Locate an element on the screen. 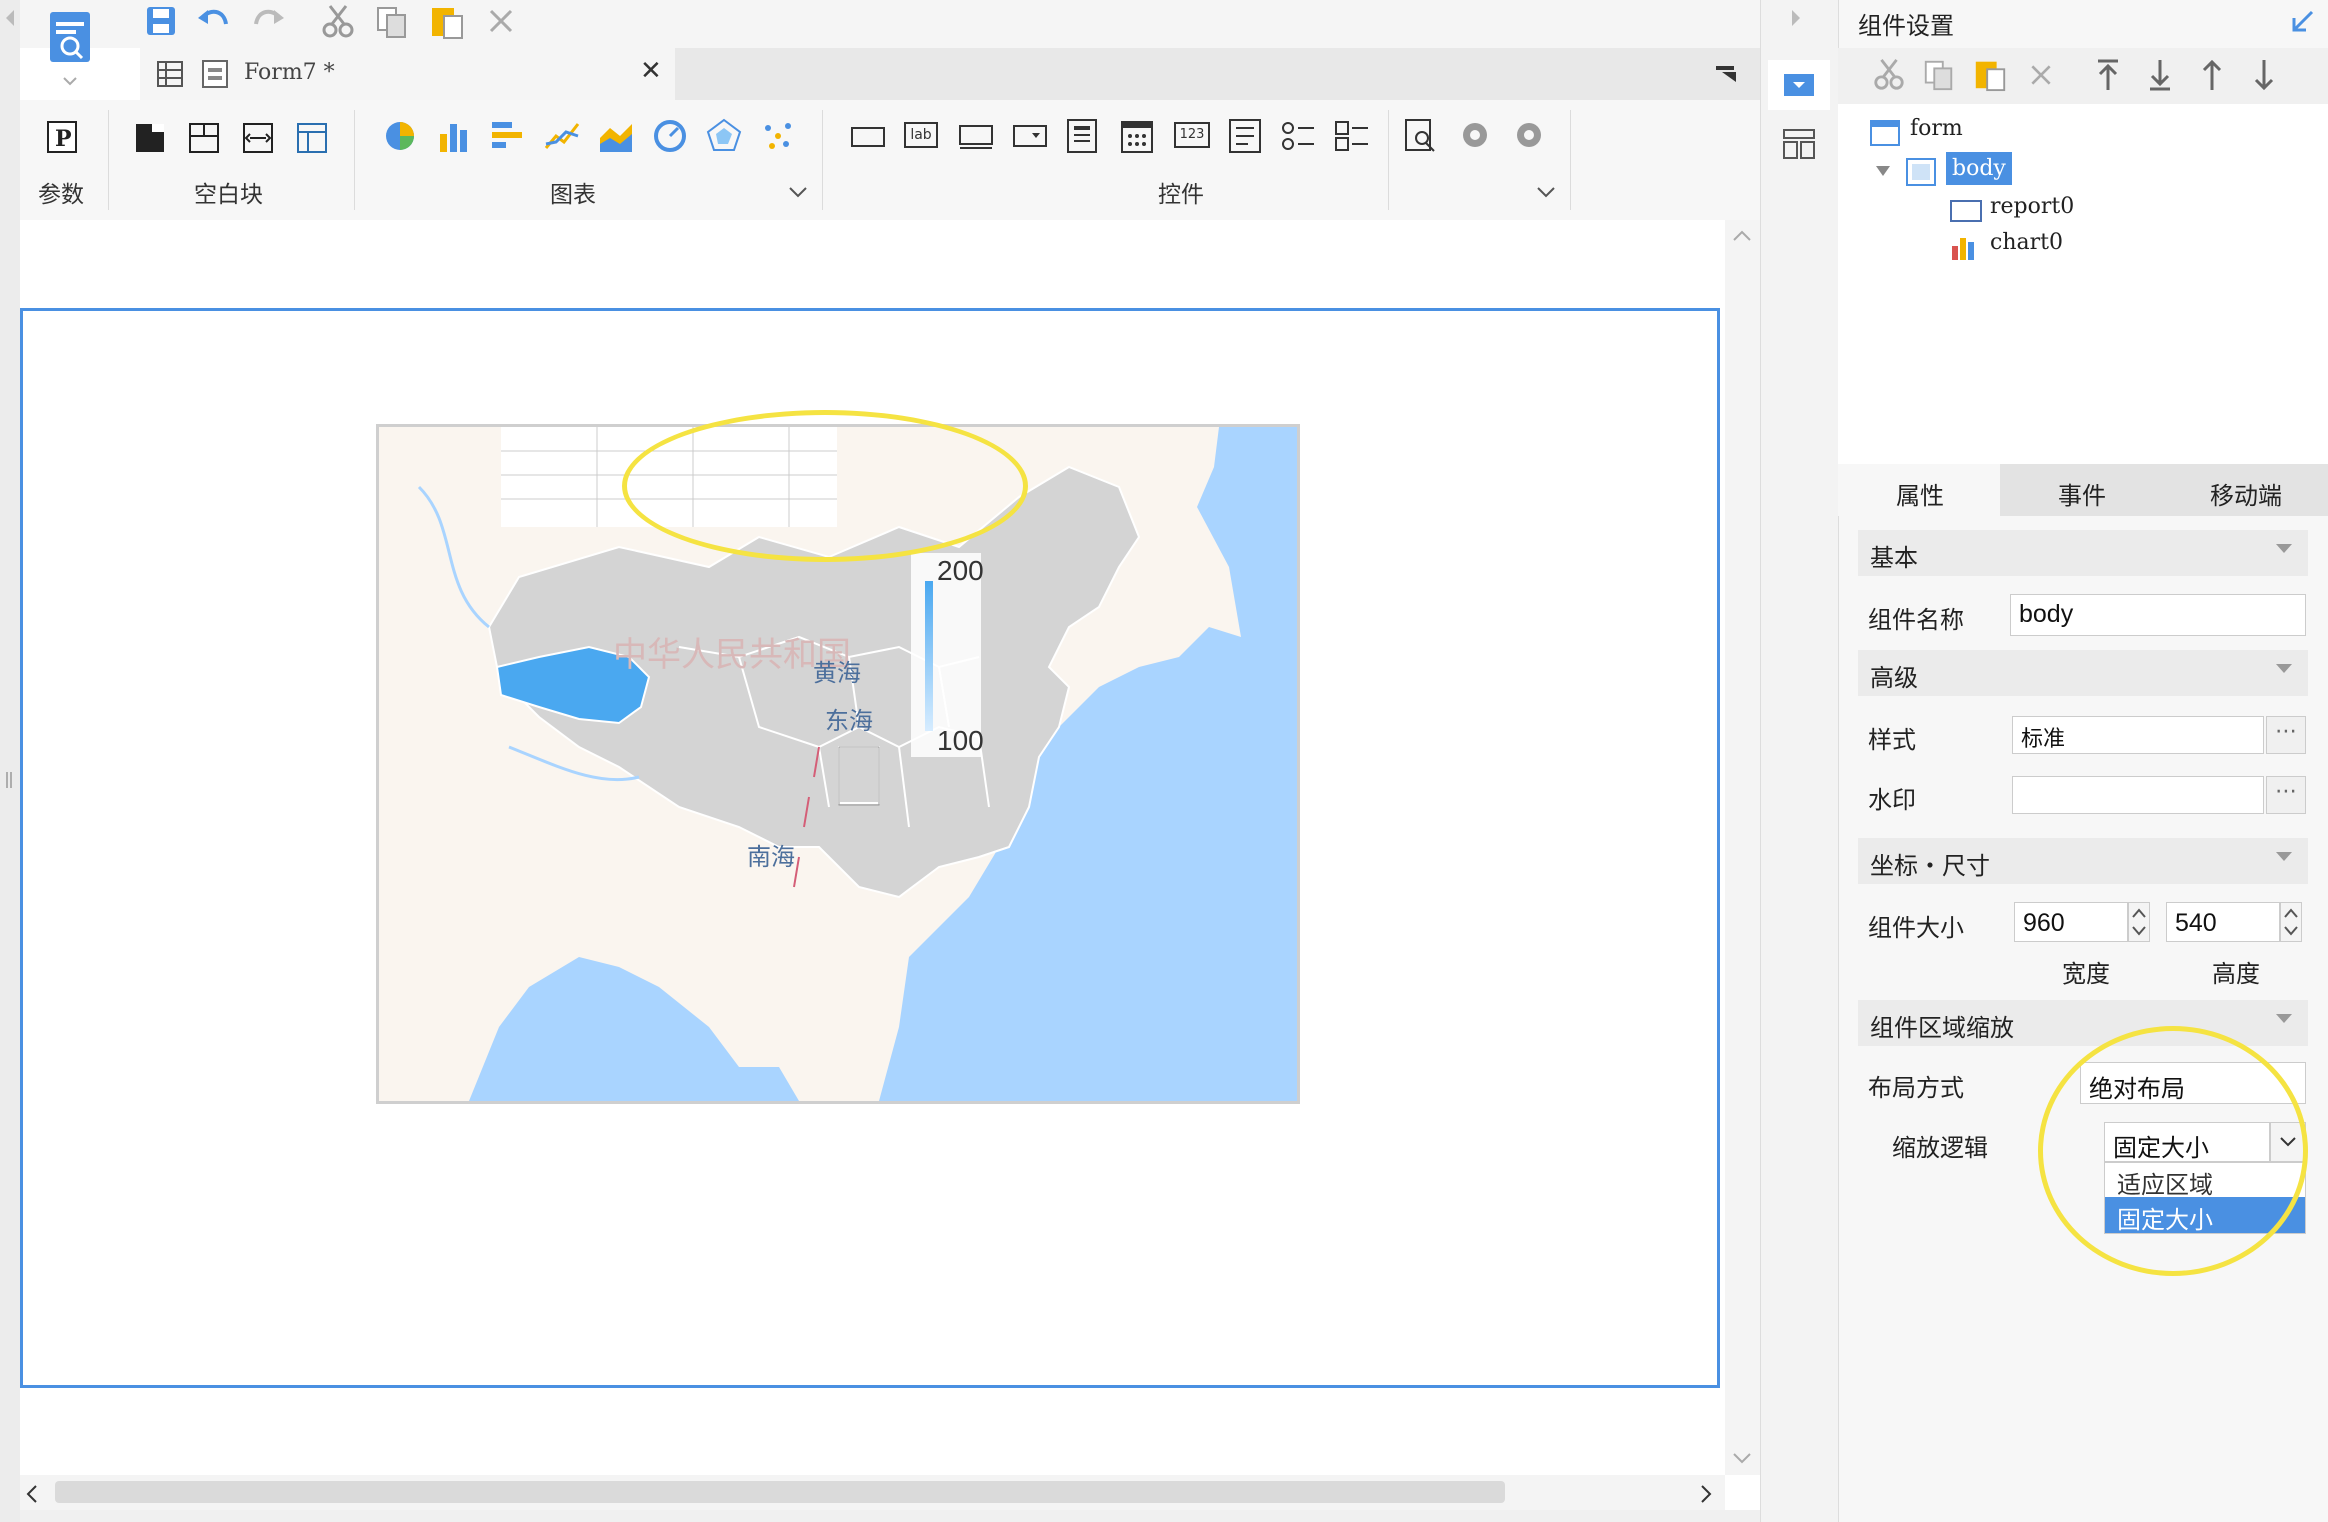 This screenshot has width=2328, height=1522. widget-button-icon is located at coordinates (976, 136).